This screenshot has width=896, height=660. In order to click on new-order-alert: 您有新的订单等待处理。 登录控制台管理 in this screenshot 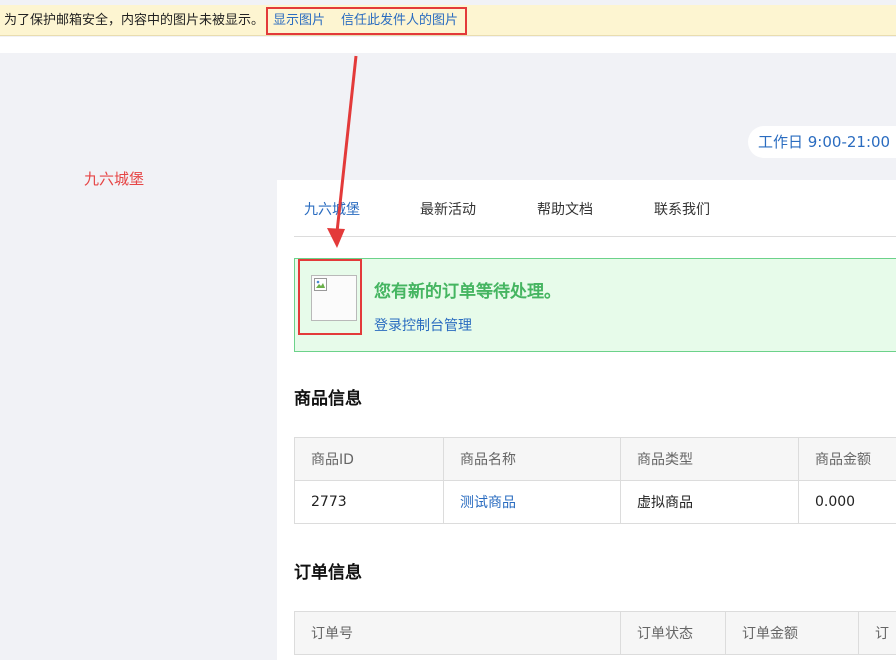, I will do `click(595, 305)`.